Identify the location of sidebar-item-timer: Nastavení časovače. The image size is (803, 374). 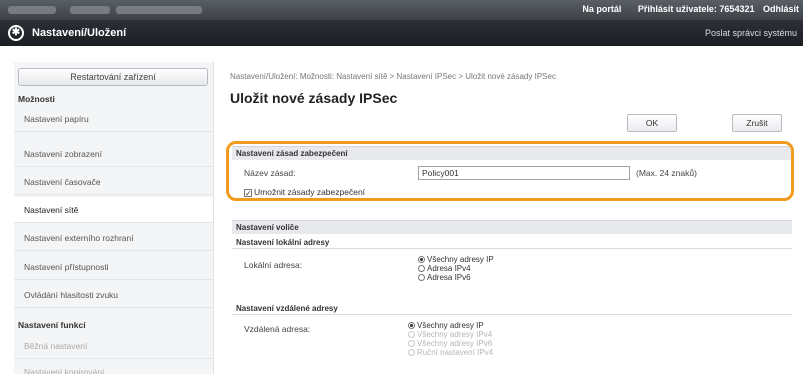
(113, 182).